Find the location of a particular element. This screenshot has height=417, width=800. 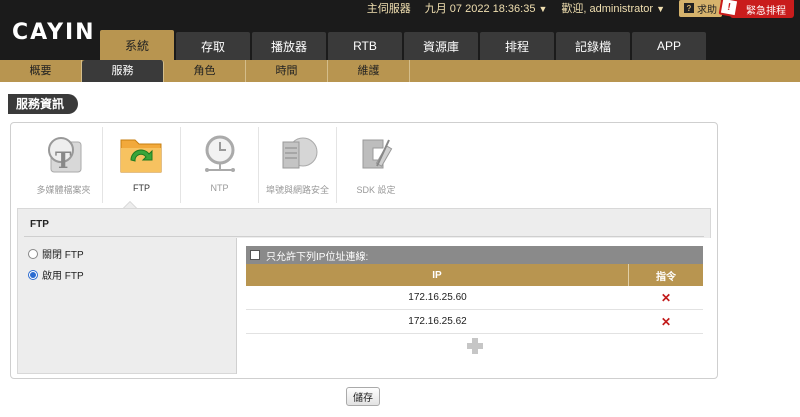

tab-schedule: 排程 is located at coordinates (517, 46).